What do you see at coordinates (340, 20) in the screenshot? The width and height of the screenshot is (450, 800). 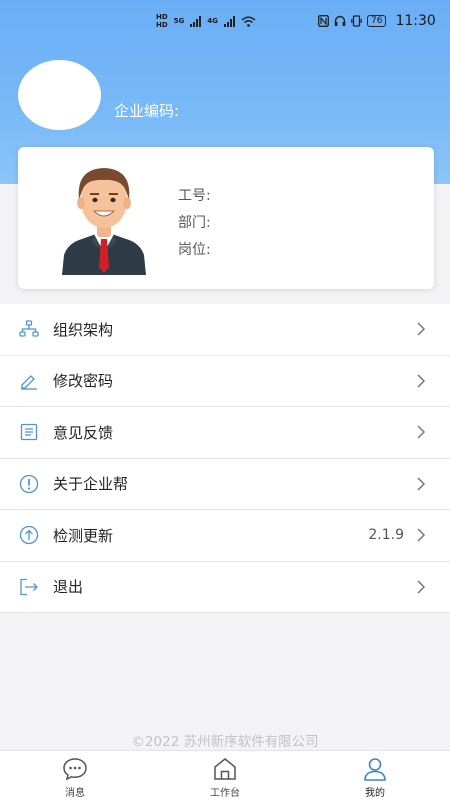 I see `headphones-icon` at bounding box center [340, 20].